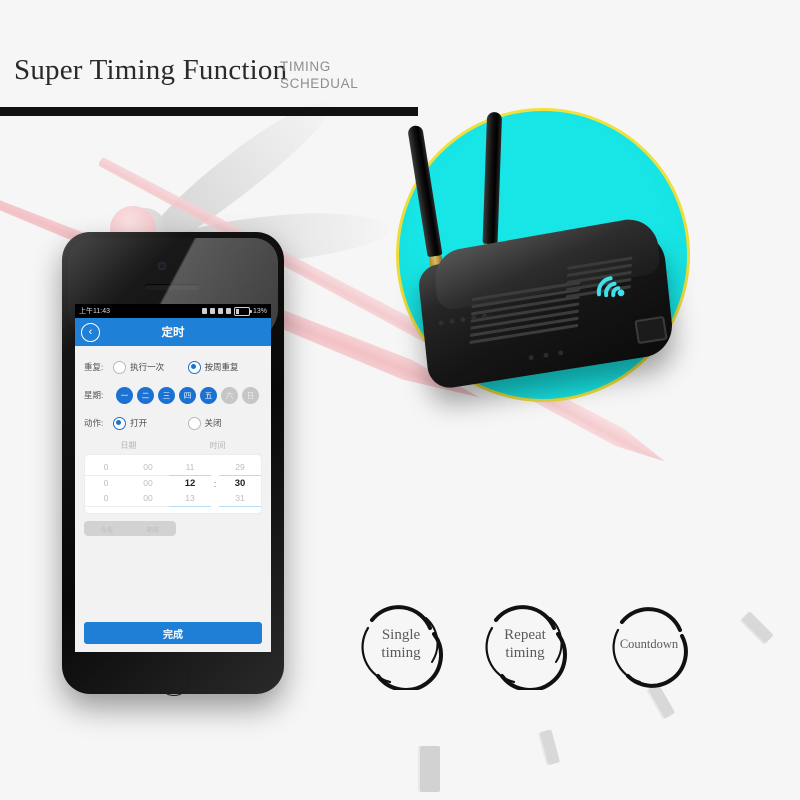  What do you see at coordinates (148, 499) in the screenshot?
I see `picker-value-next: 00` at bounding box center [148, 499].